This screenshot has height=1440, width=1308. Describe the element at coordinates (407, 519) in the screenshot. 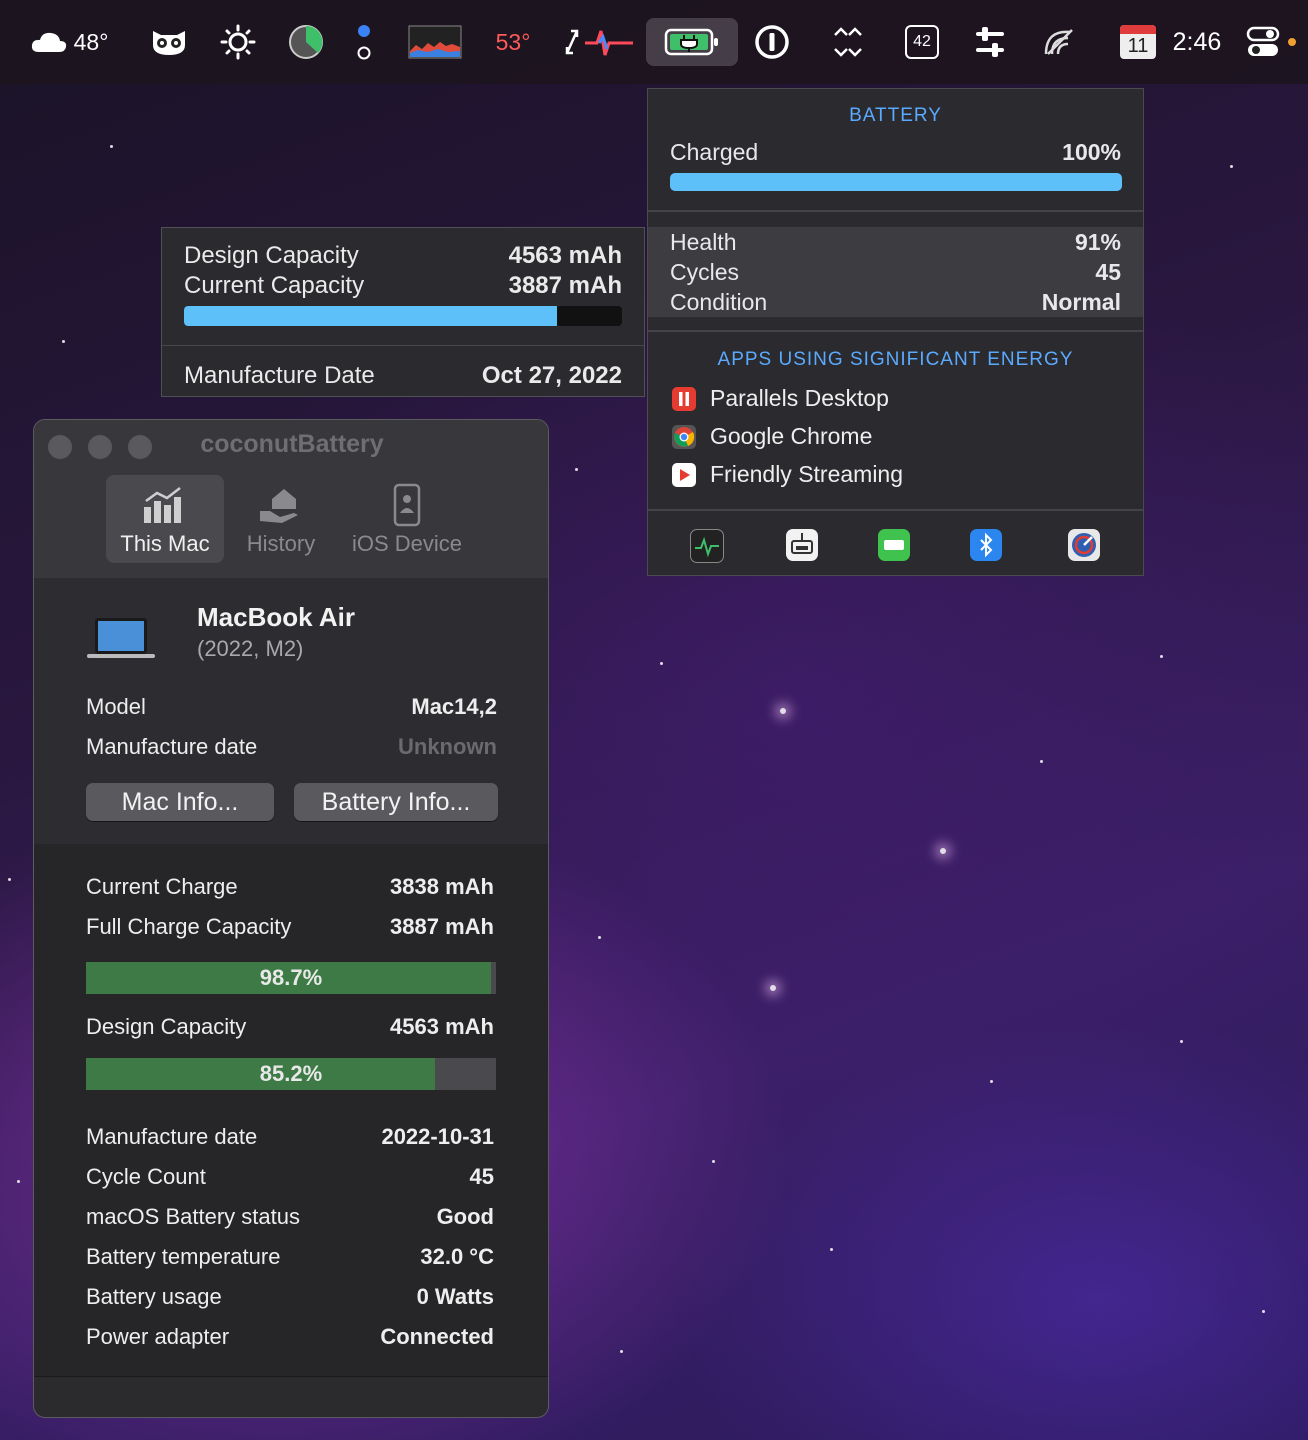

I see `tab-ios-device: iOS Device` at that location.